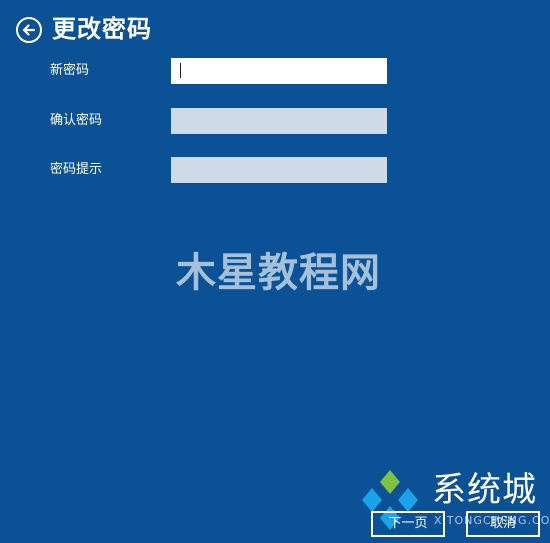 The width and height of the screenshot is (550, 543). What do you see at coordinates (76, 120) in the screenshot?
I see `confirm-password-label: 确认密码` at bounding box center [76, 120].